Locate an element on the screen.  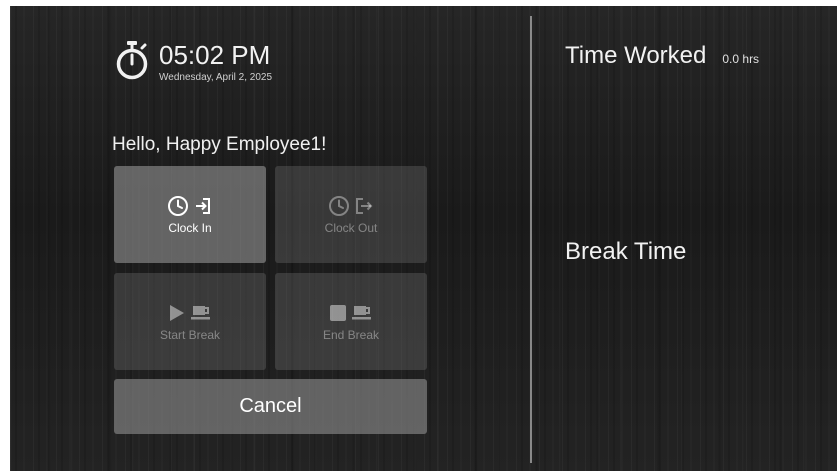
start-break-label: Start Break is located at coordinates (190, 335).